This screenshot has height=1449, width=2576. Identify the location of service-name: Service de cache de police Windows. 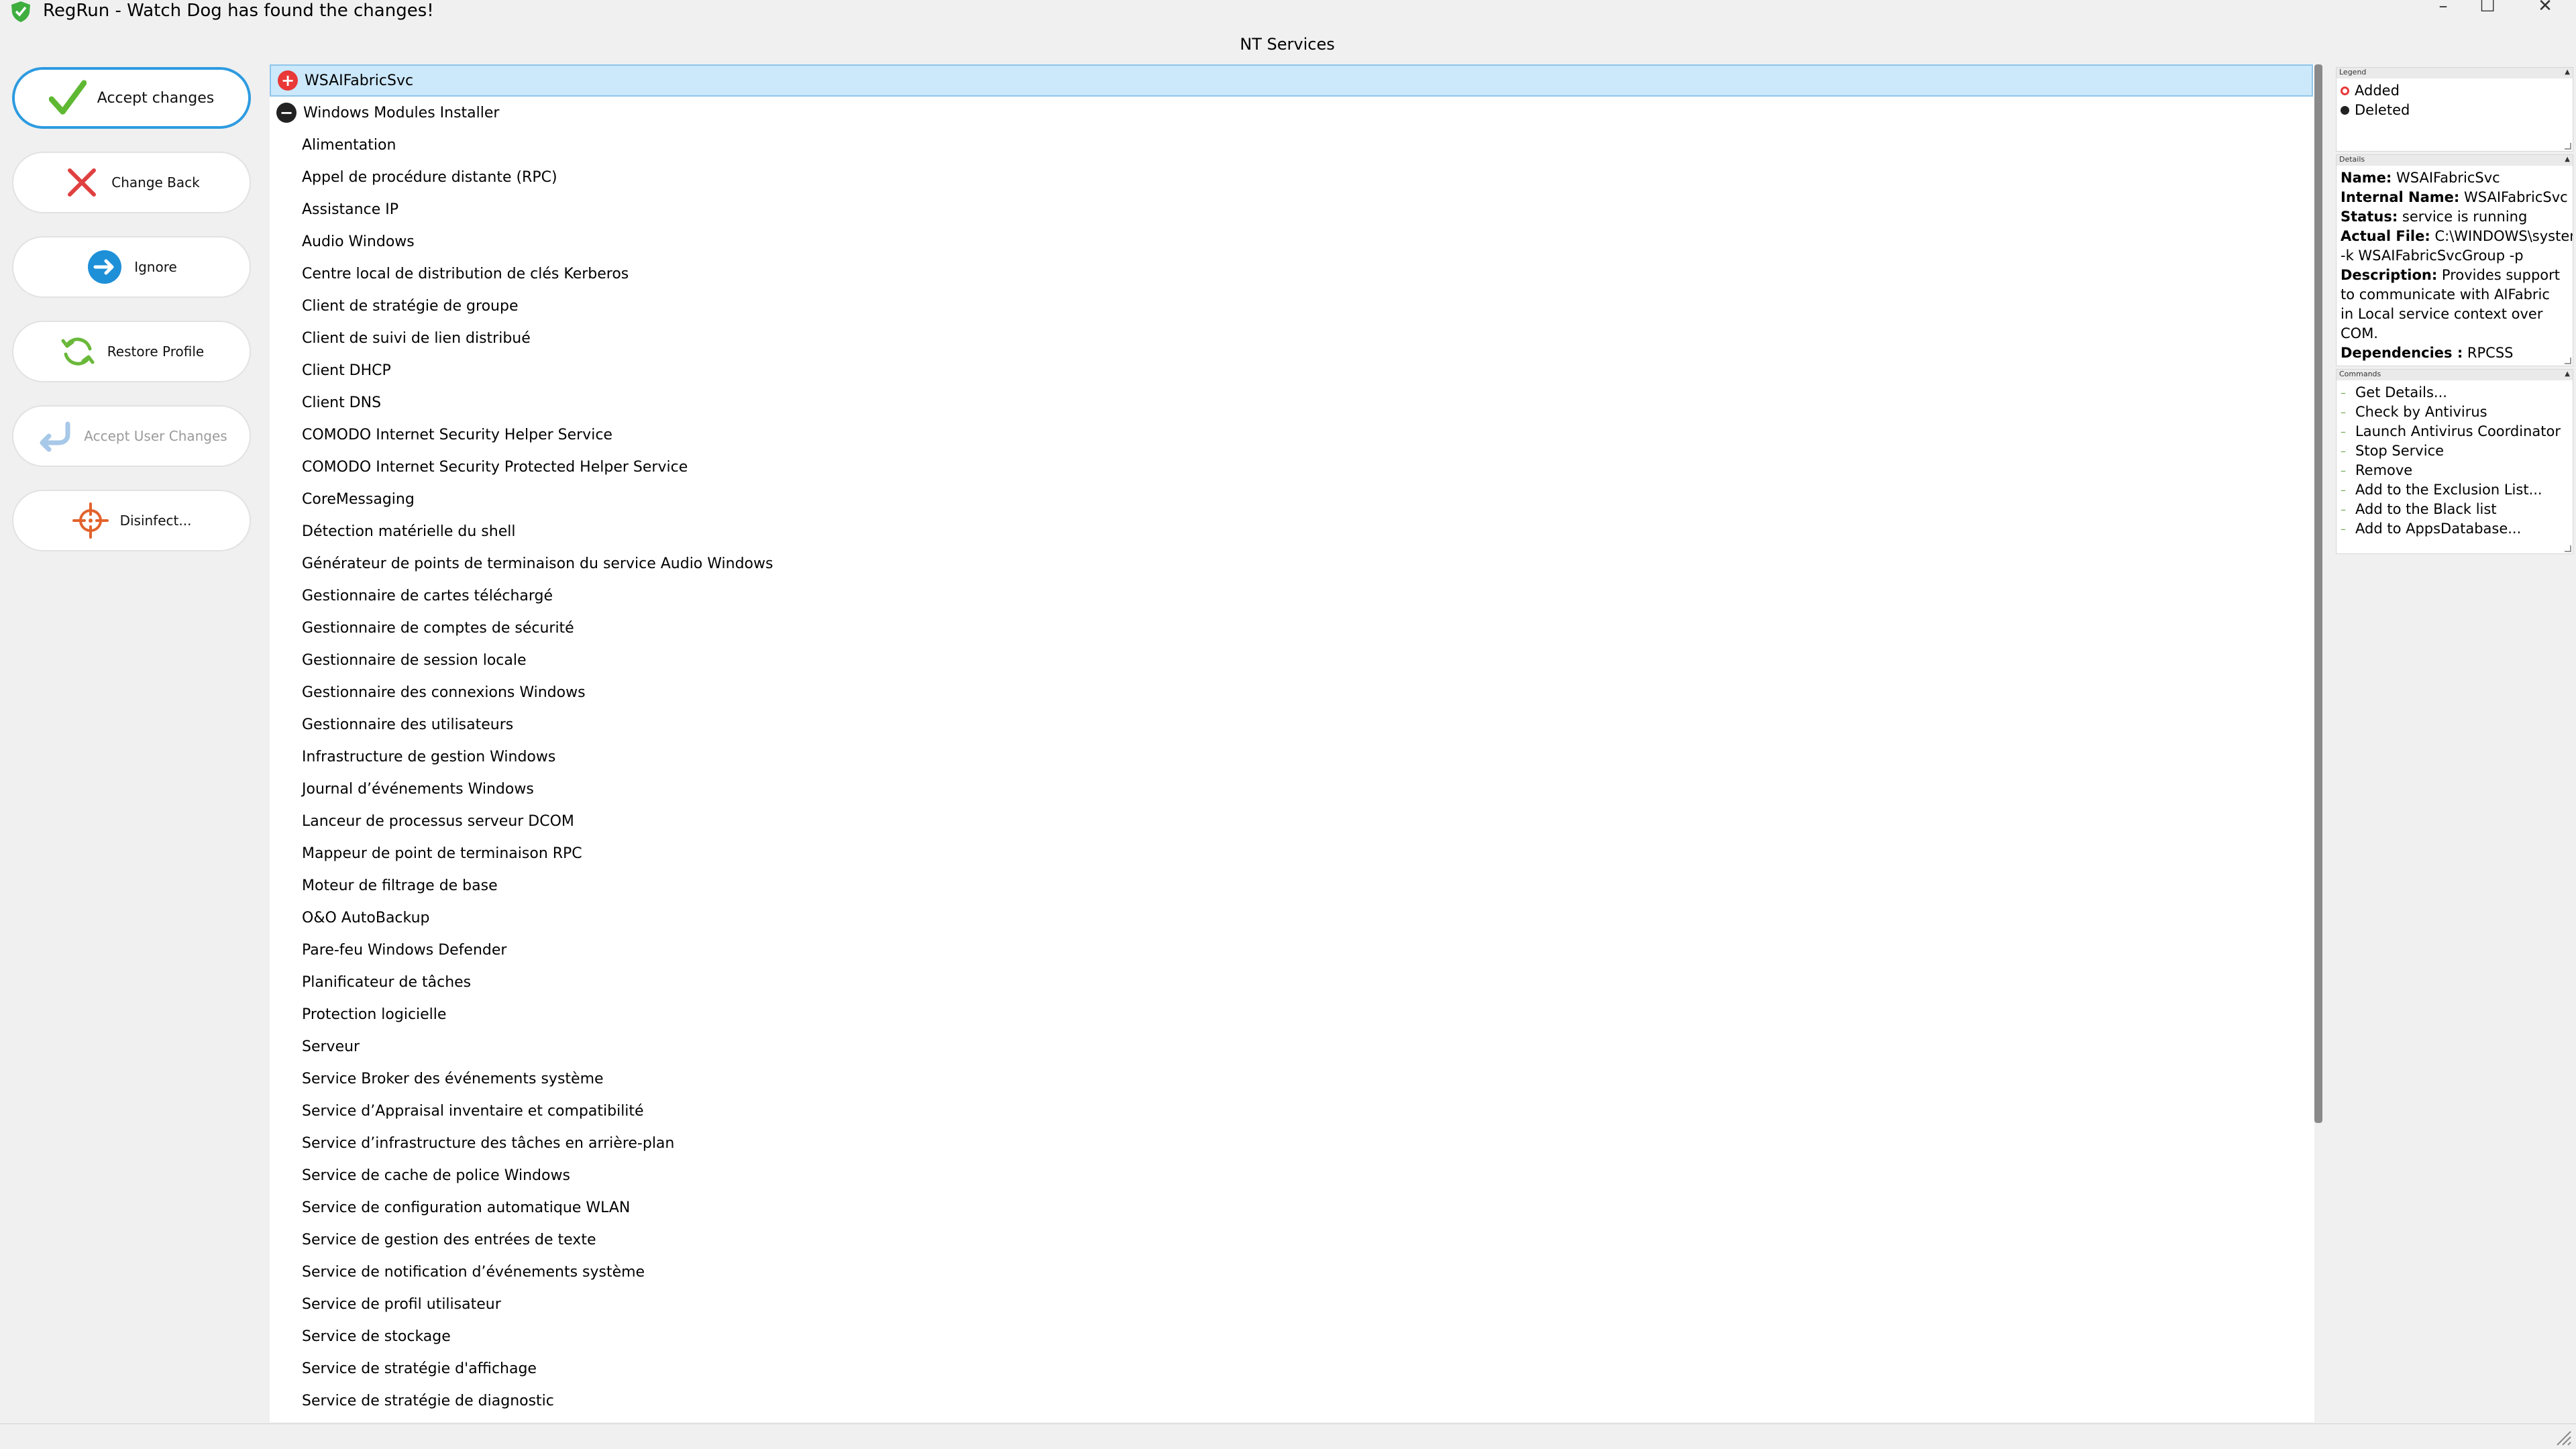
(436, 1175).